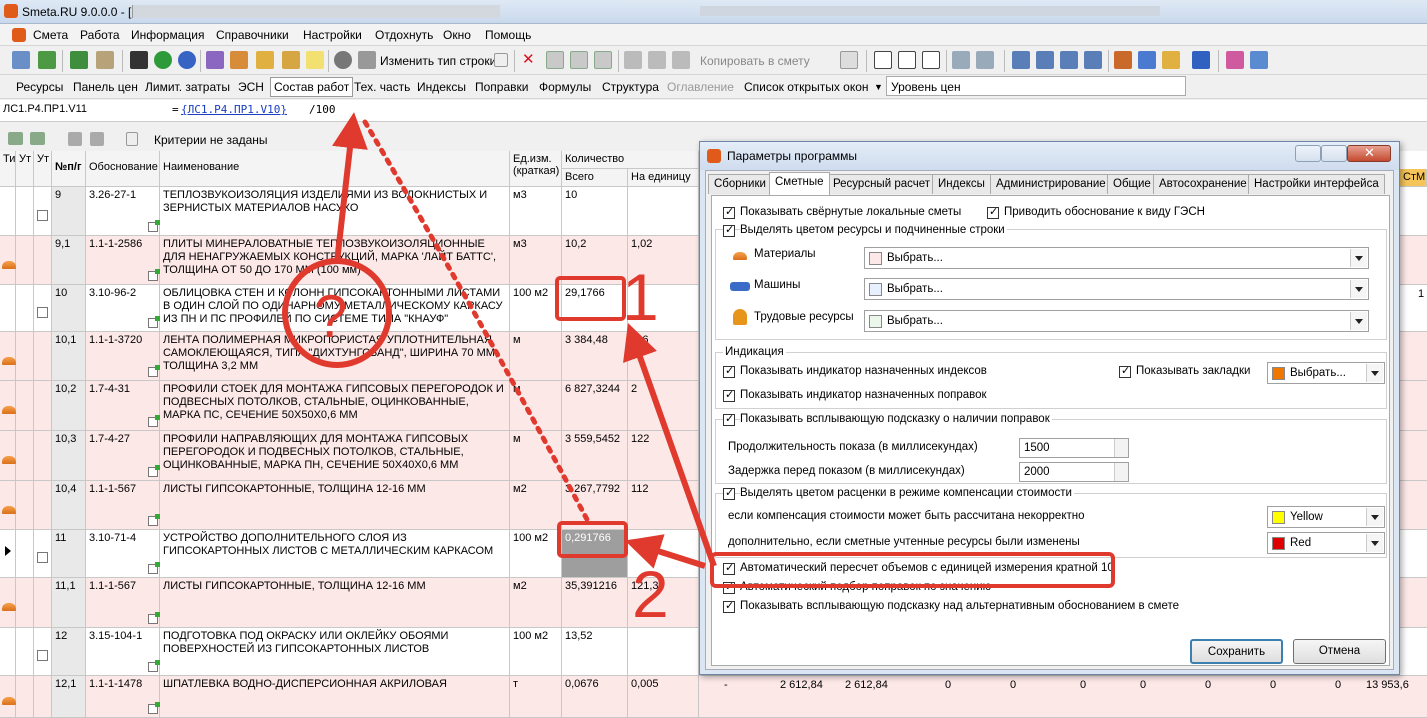  Describe the element at coordinates (477, 323) in the screenshot. I see `dotted-curve` at that location.